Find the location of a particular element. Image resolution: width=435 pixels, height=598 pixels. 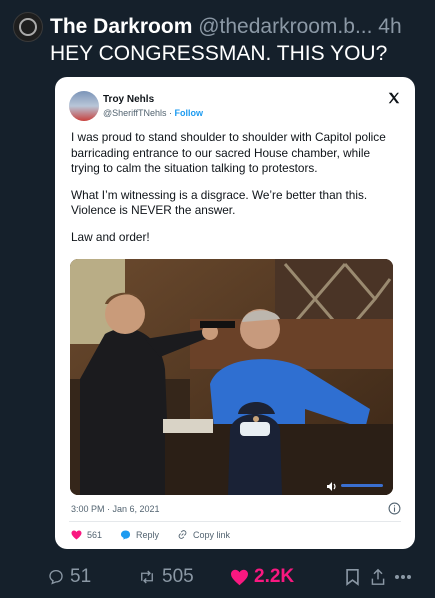

tweet-header: The Darkroom @thedarkroom.b... 4h is located at coordinates (238, 27).